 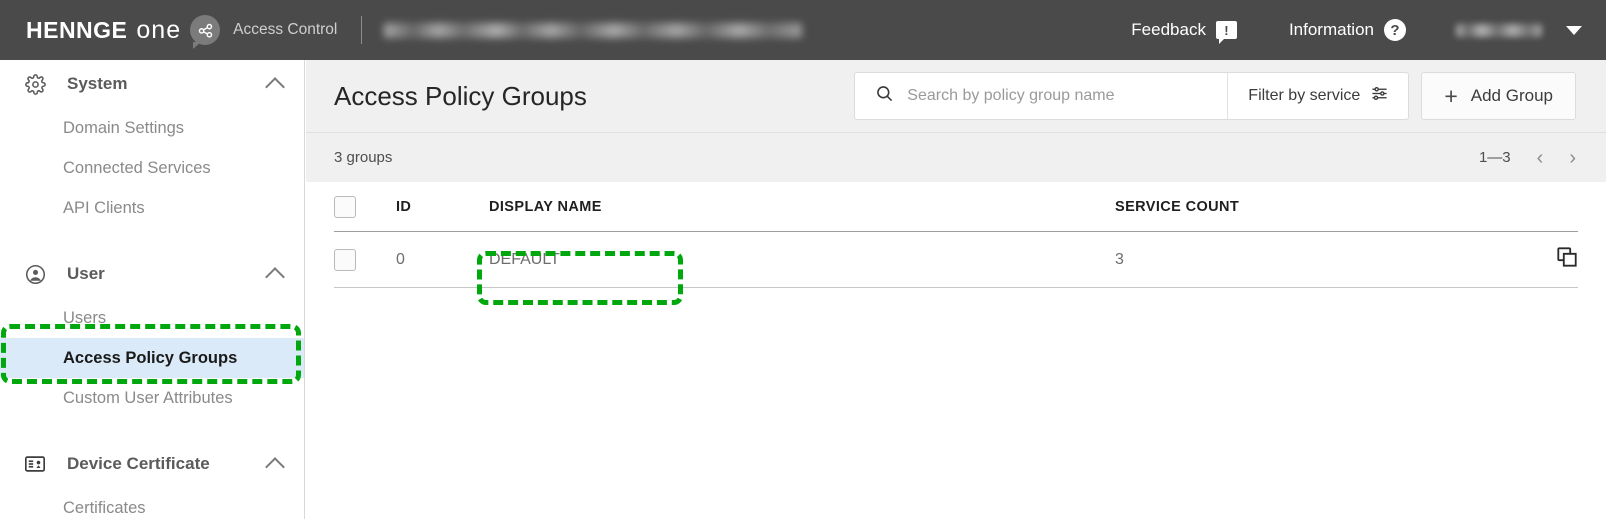 I want to click on column-header-service-count: SERVICE COUNT, so click(x=1315, y=207).